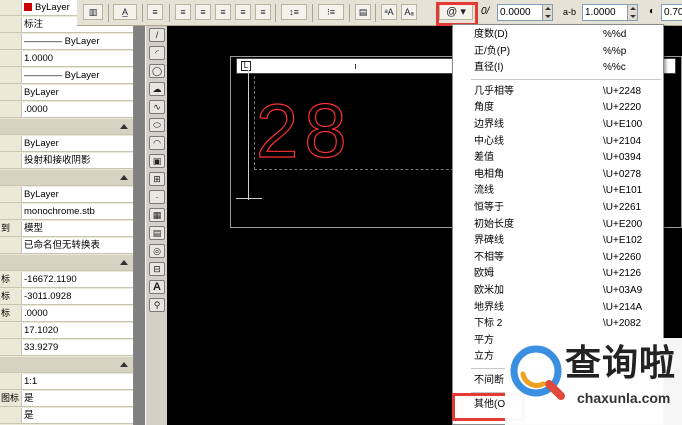 The image size is (682, 425). I want to click on property-row: 标 -16672.1190, so click(66, 280).